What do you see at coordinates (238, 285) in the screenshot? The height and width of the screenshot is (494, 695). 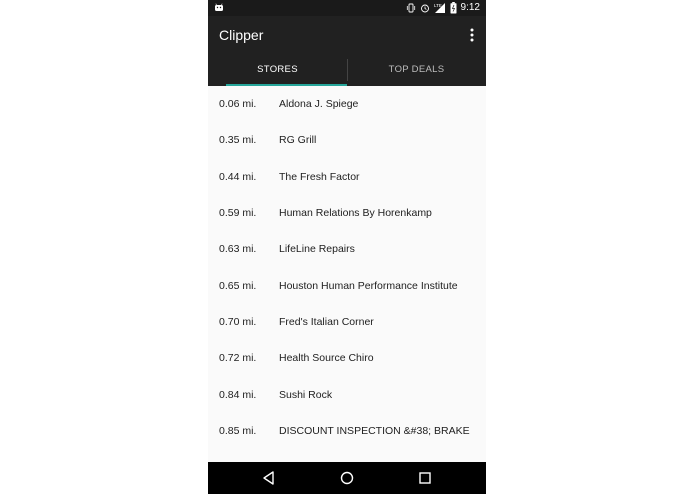 I see `store-distance: 0.65 mi.` at bounding box center [238, 285].